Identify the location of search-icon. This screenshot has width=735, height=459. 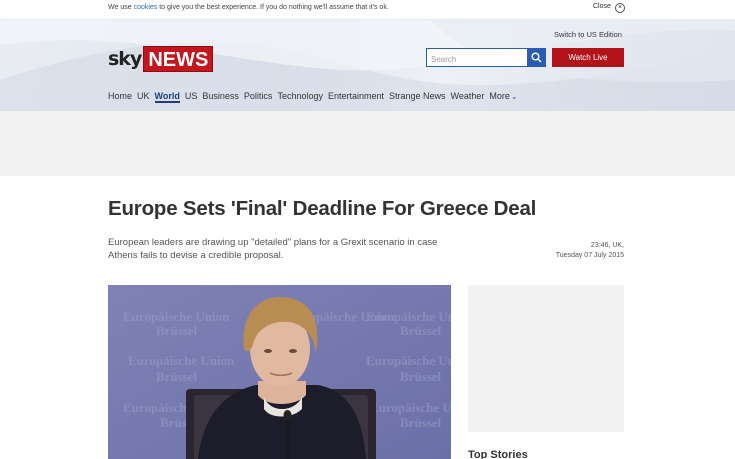
(536, 57).